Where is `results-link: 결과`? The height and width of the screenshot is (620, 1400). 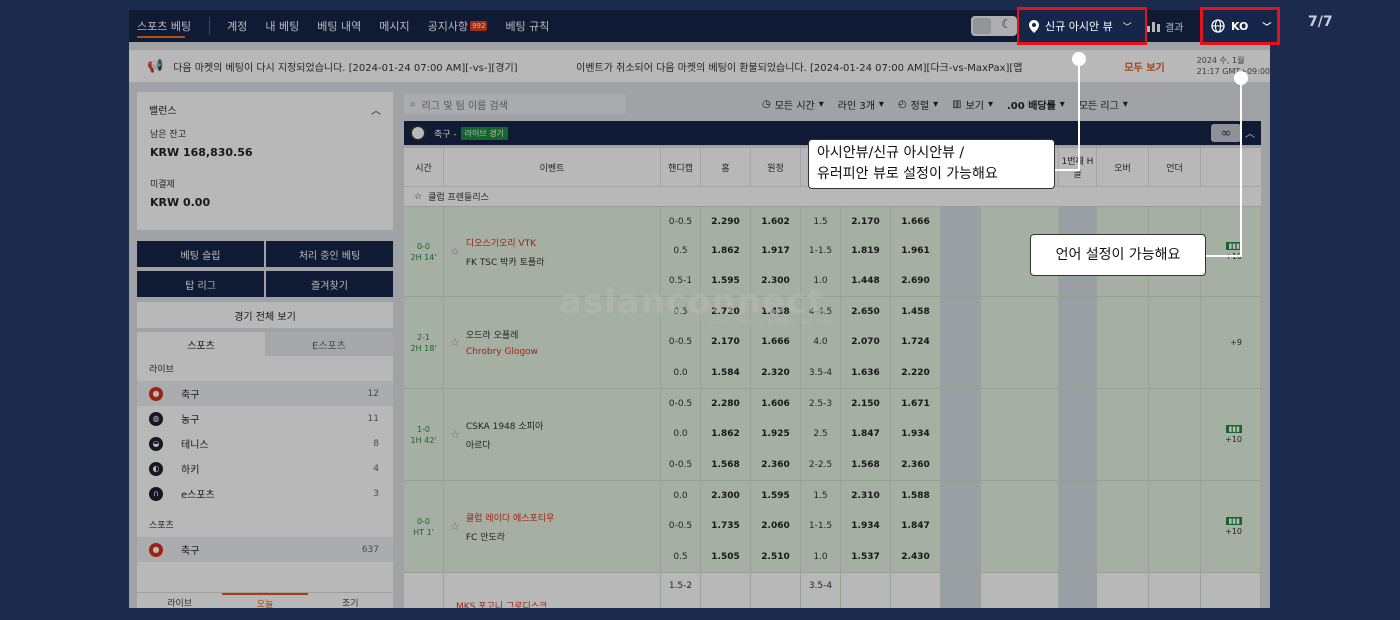 results-link: 결과 is located at coordinates (1165, 26).